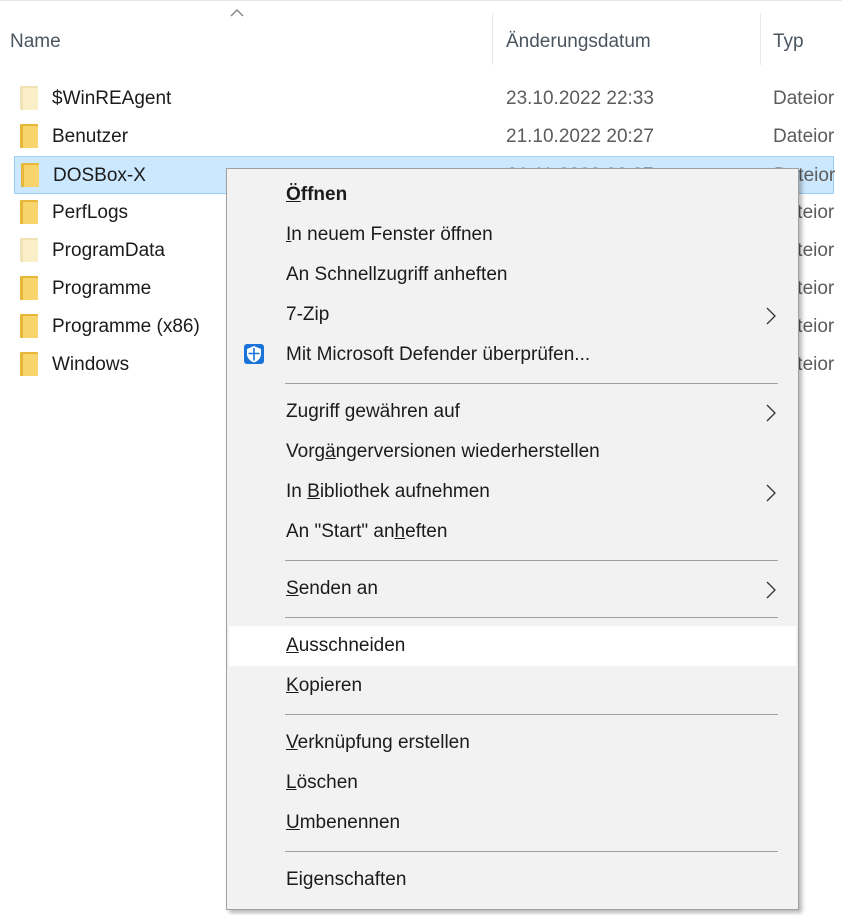  I want to click on menu-item-label: Verknüpfung erstellen, so click(378, 742).